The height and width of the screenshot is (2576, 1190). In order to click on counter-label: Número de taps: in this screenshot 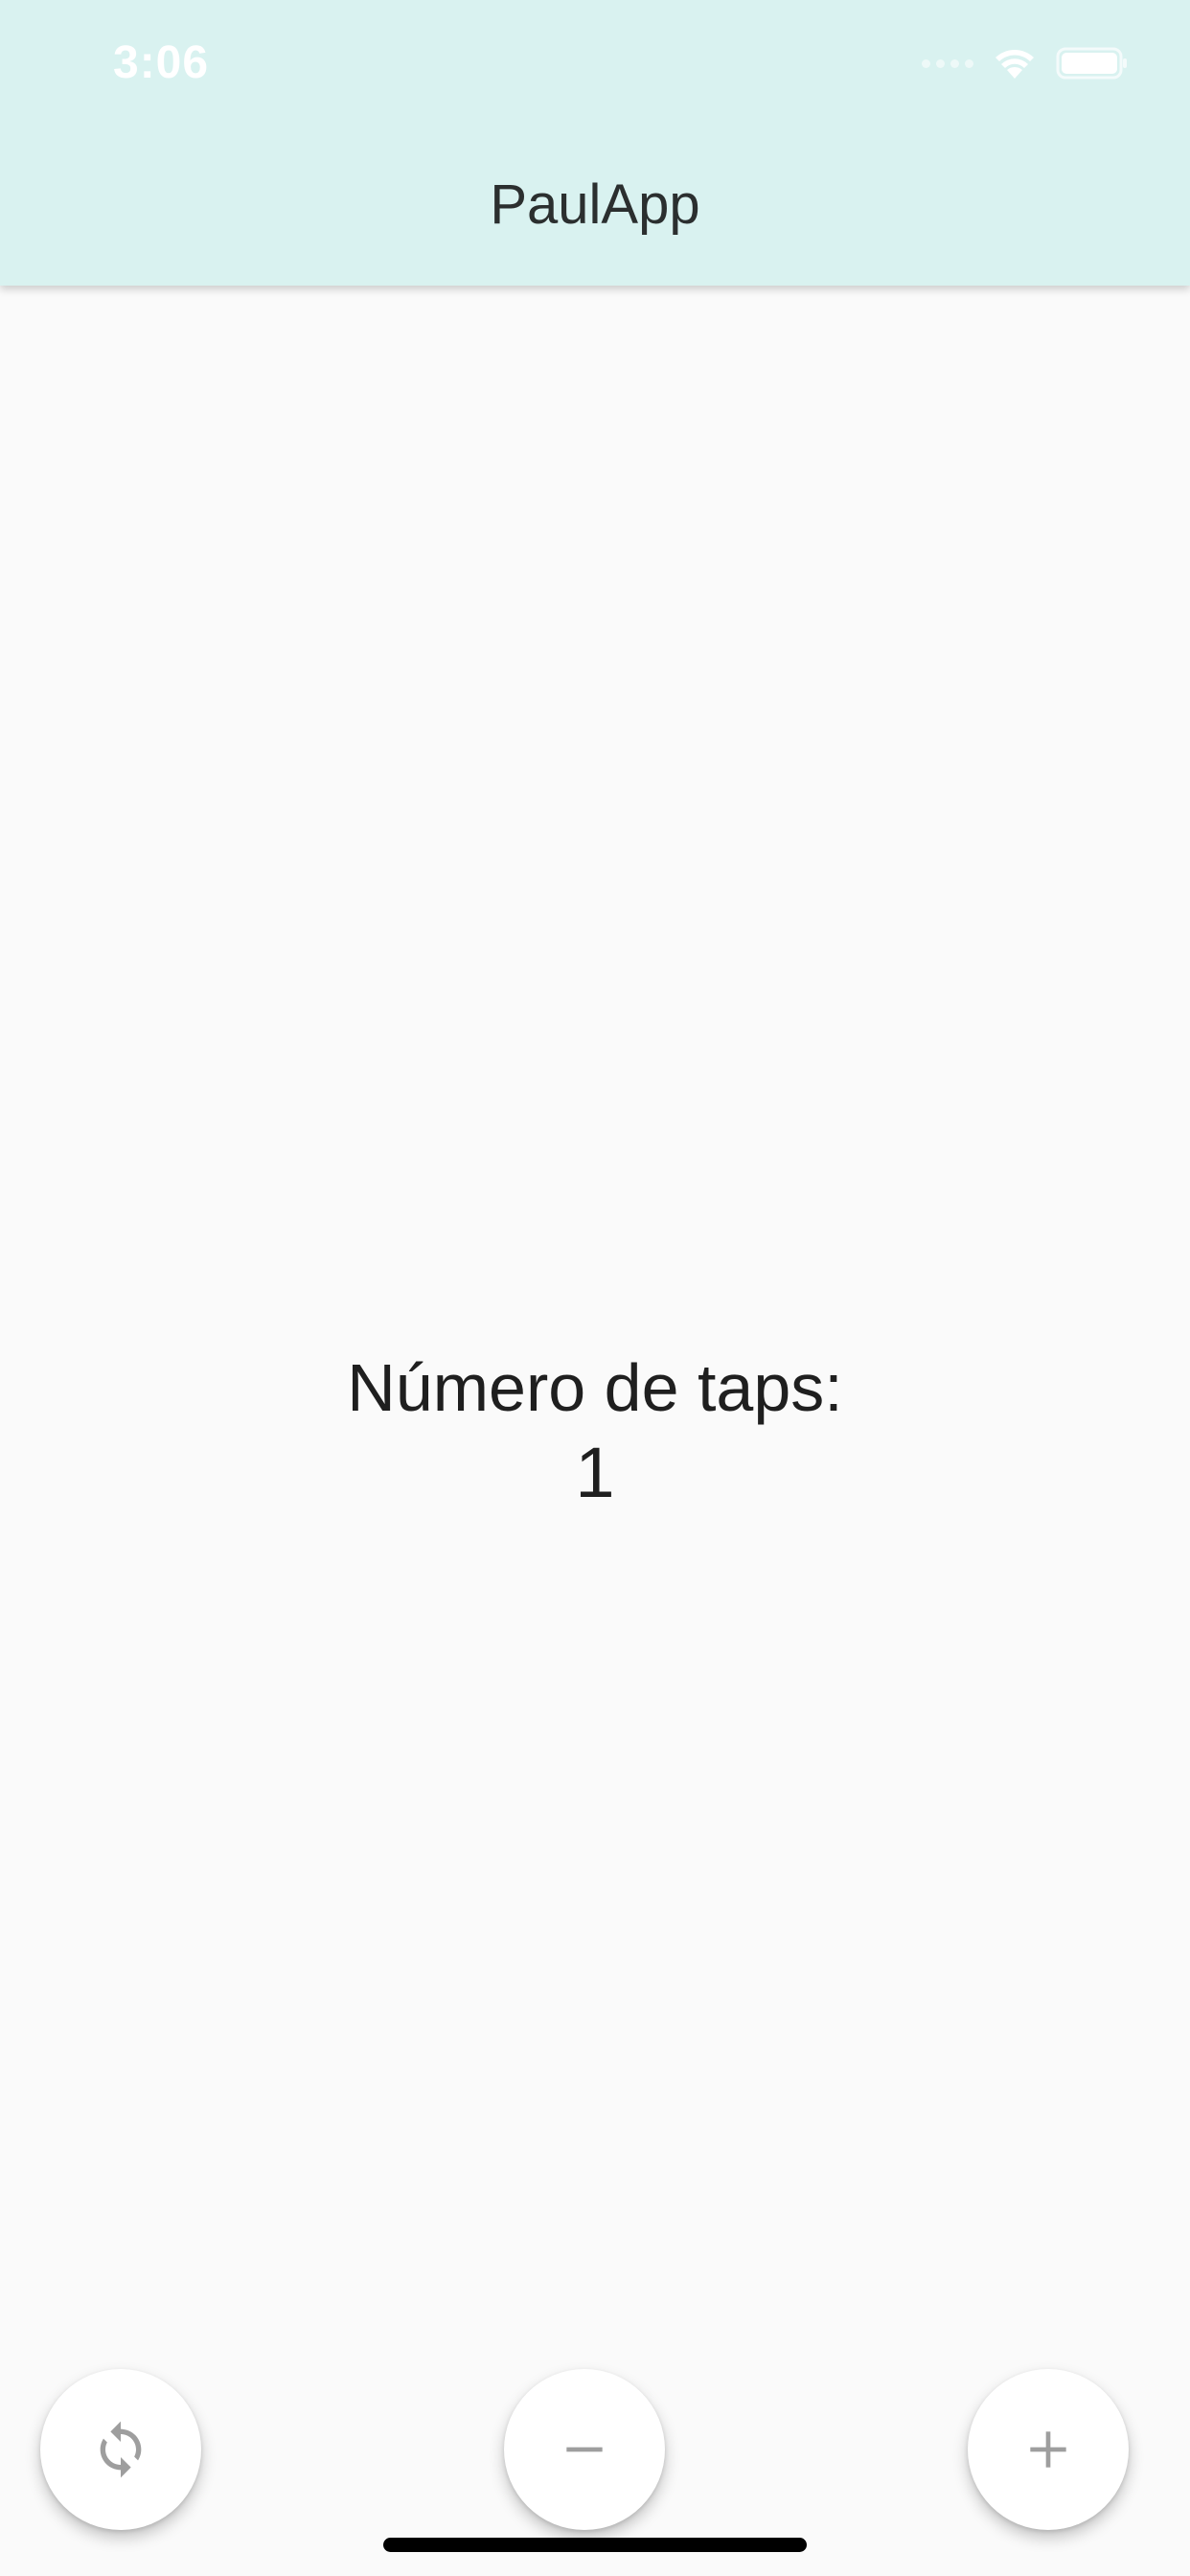, I will do `click(595, 1387)`.